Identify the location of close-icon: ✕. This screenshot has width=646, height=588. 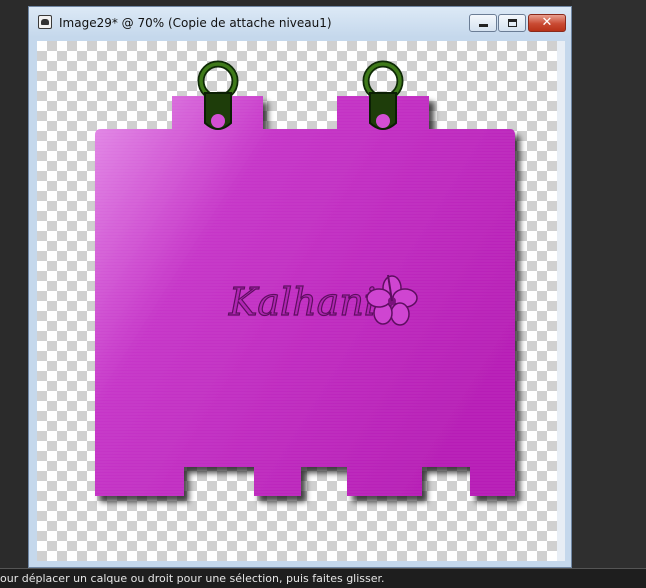
(547, 22).